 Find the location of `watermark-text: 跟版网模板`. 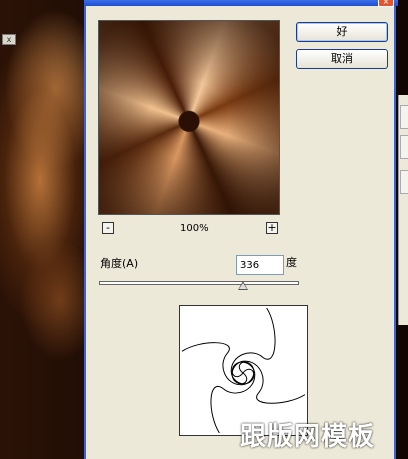

watermark-text: 跟版网模板 is located at coordinates (308, 437).